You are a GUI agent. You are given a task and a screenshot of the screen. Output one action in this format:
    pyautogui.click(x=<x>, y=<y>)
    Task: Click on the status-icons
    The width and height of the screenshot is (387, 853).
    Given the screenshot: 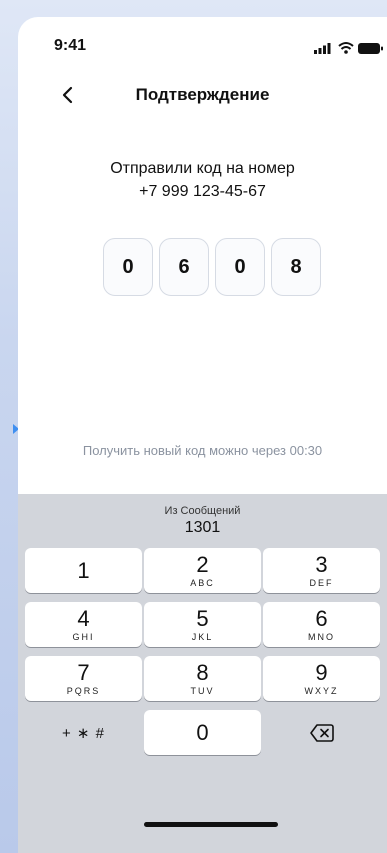 What is the action you would take?
    pyautogui.click(x=348, y=48)
    